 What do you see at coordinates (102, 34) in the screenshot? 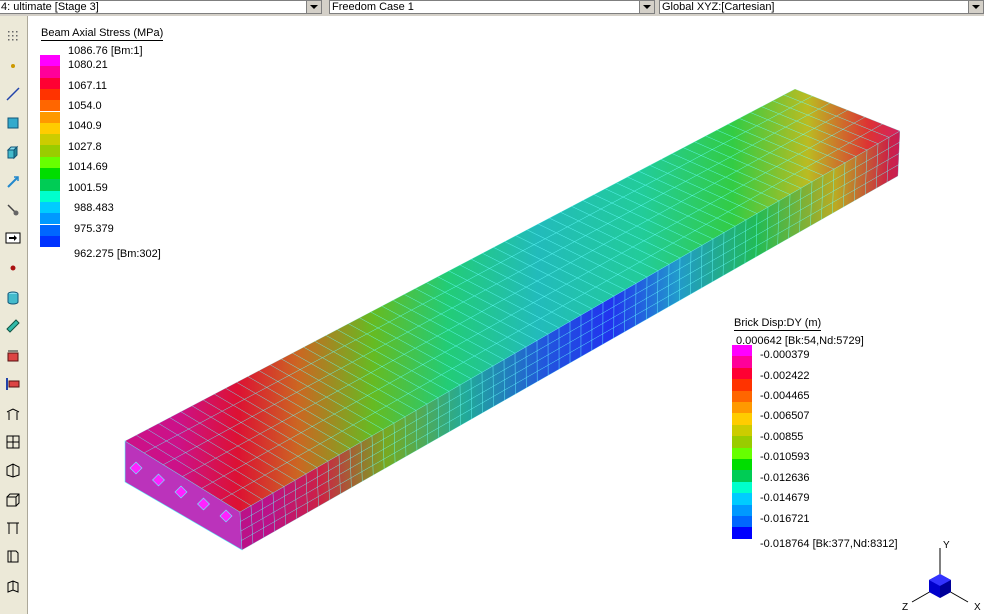
I see `beam-legend-title: Beam Axial Stress (MPa)` at bounding box center [102, 34].